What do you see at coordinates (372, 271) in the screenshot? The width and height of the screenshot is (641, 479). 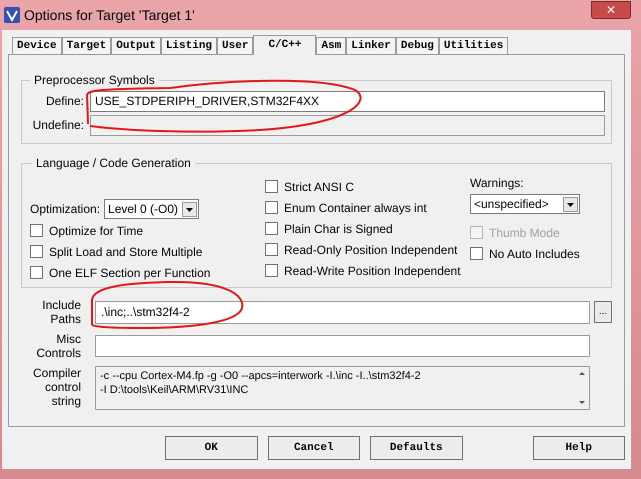 I see `checkbox-label: Read-Write Position Independent` at bounding box center [372, 271].